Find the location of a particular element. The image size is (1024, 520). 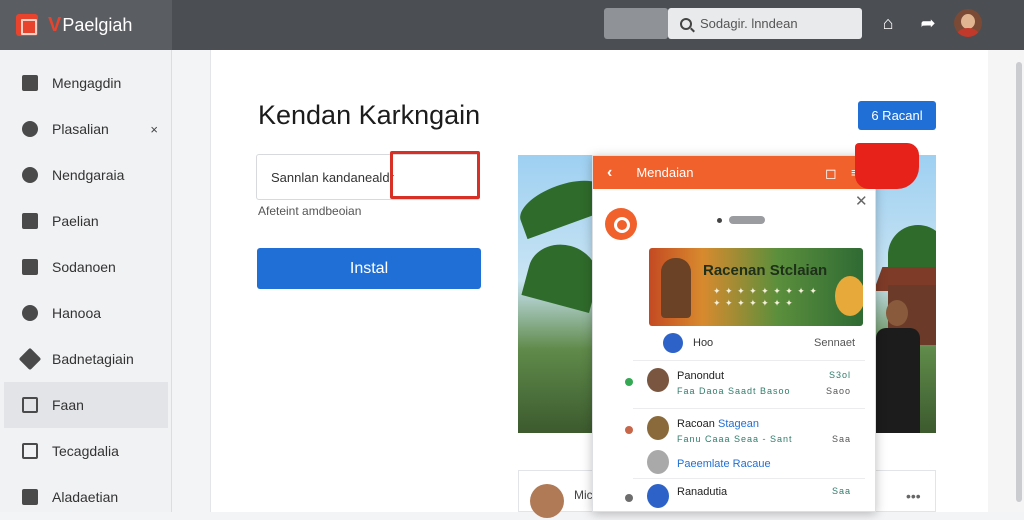

message-meta: Saoo is located at coordinates (838, 391).